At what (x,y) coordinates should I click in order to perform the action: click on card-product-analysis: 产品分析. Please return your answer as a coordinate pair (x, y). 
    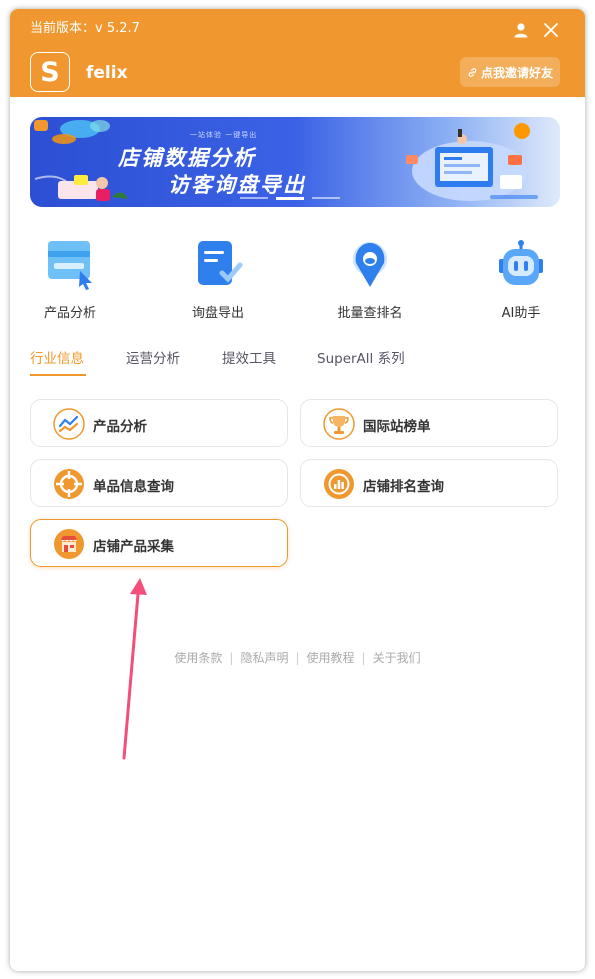
    Looking at the image, I should click on (159, 423).